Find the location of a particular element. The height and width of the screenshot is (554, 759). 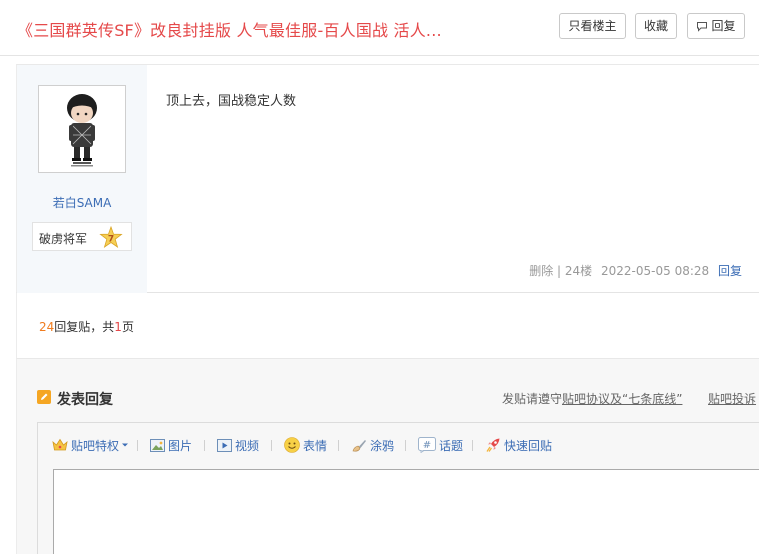

author-username: 若白SAMA is located at coordinates (82, 202).